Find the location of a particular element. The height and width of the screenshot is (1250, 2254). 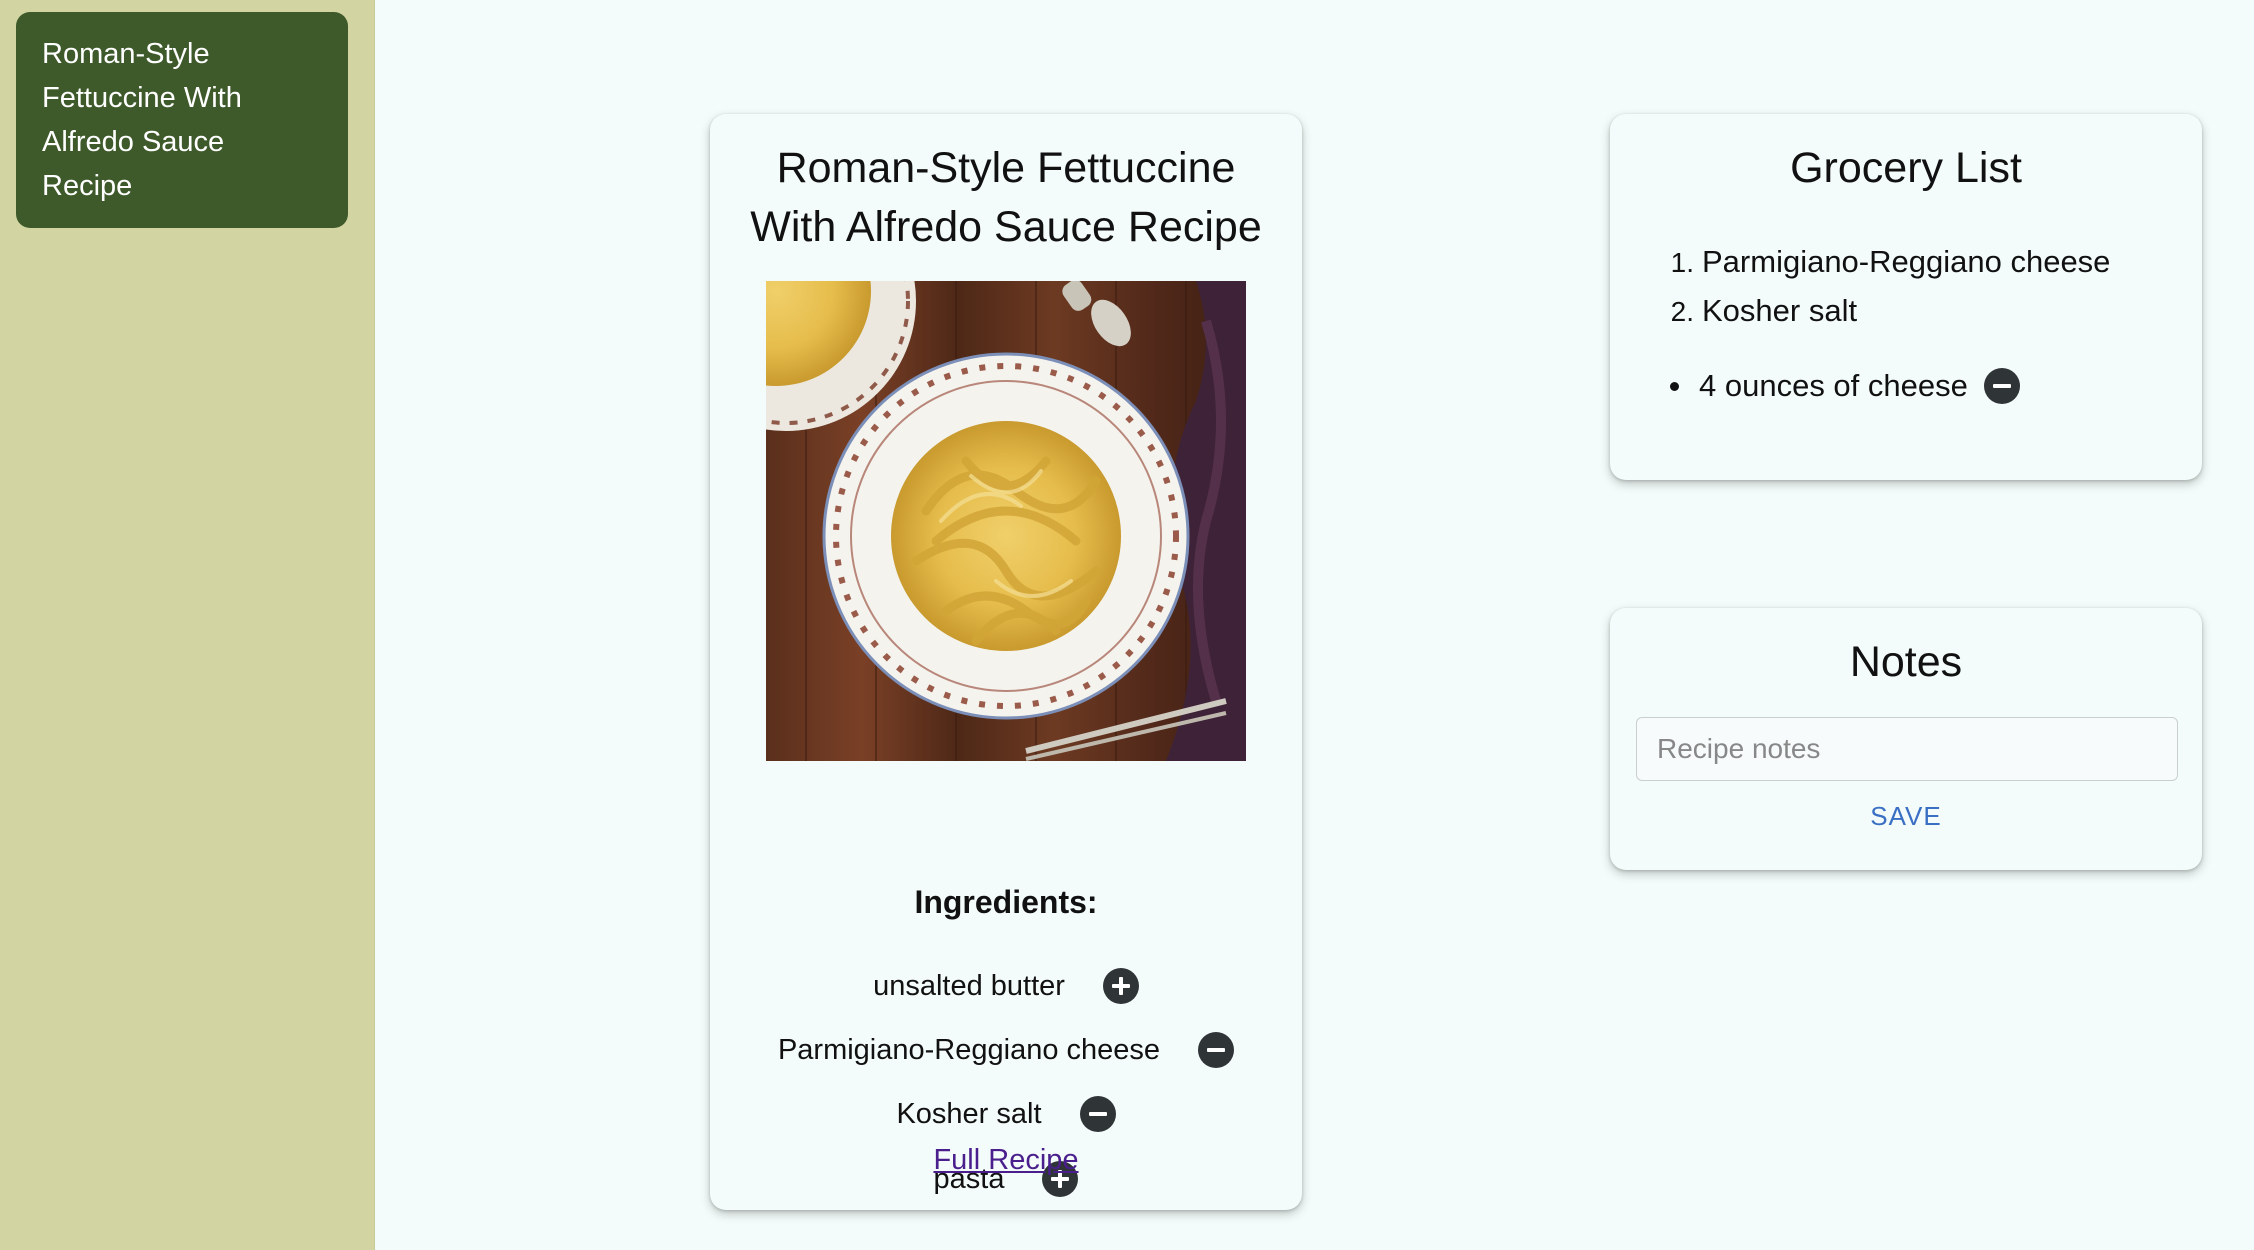

ingredient-row: unsalted butter is located at coordinates (1006, 986).